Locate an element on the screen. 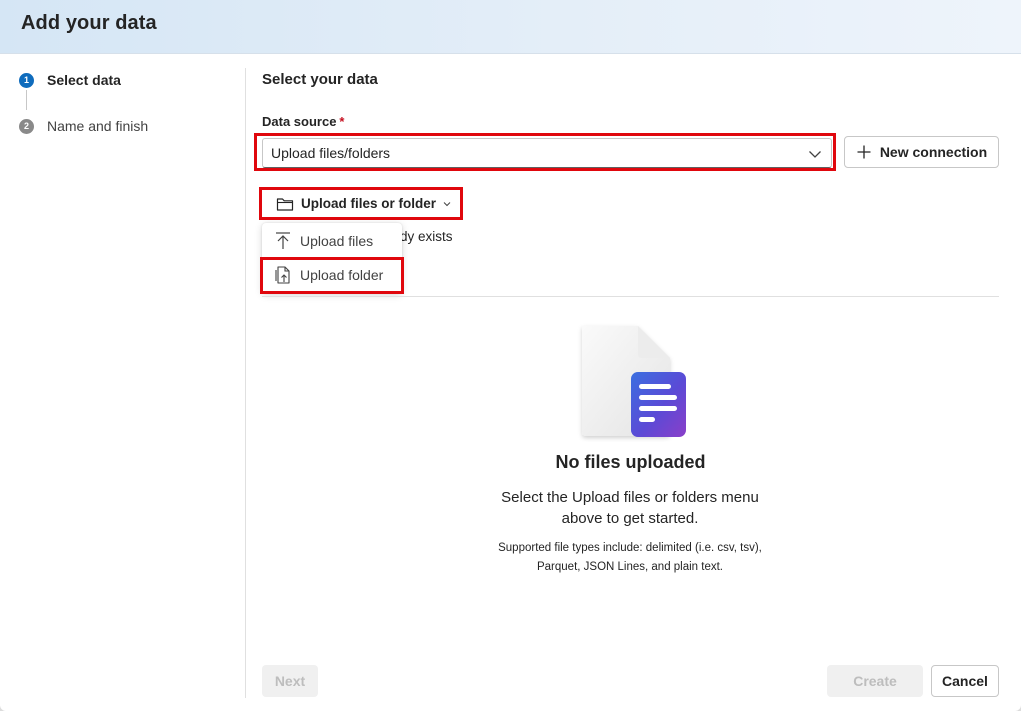  section-title: Select your data is located at coordinates (320, 79).